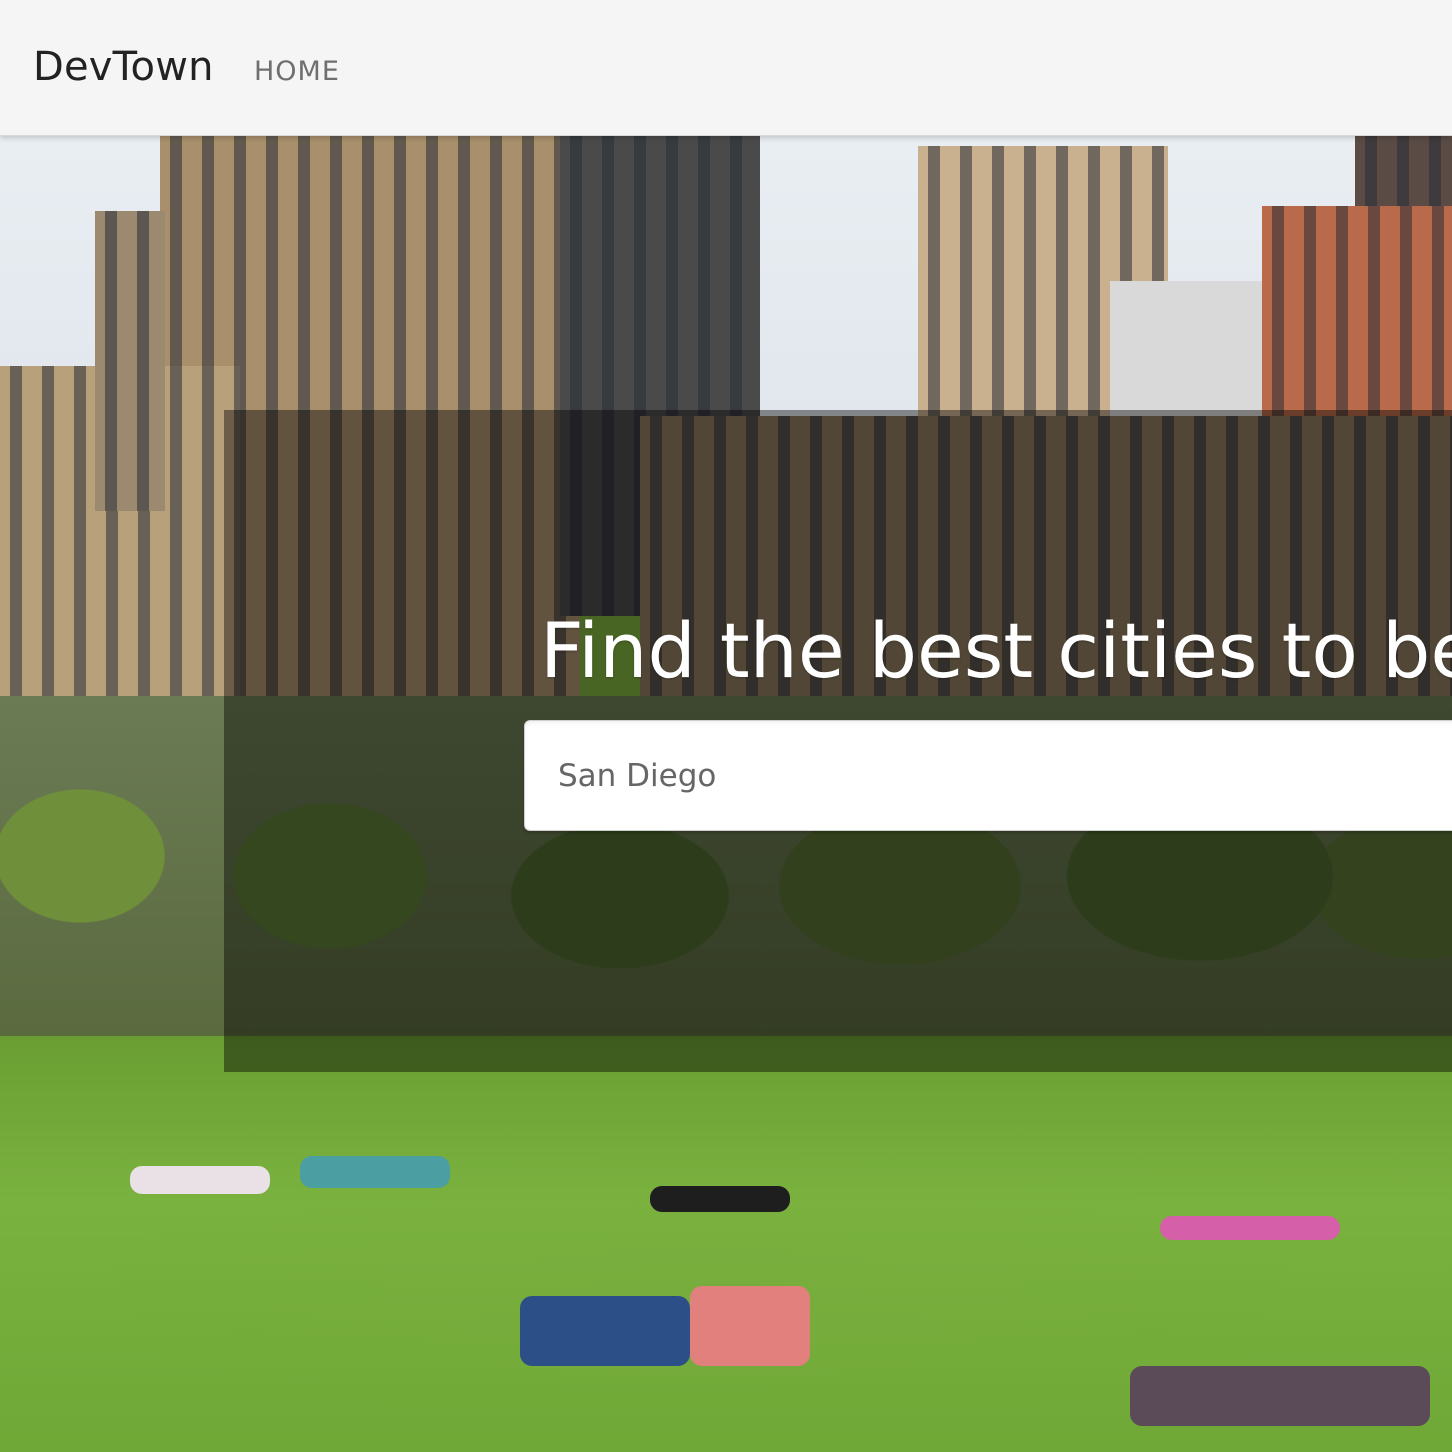 The image size is (1452, 1452). What do you see at coordinates (123, 67) in the screenshot?
I see `brand-logo-link: DevTown` at bounding box center [123, 67].